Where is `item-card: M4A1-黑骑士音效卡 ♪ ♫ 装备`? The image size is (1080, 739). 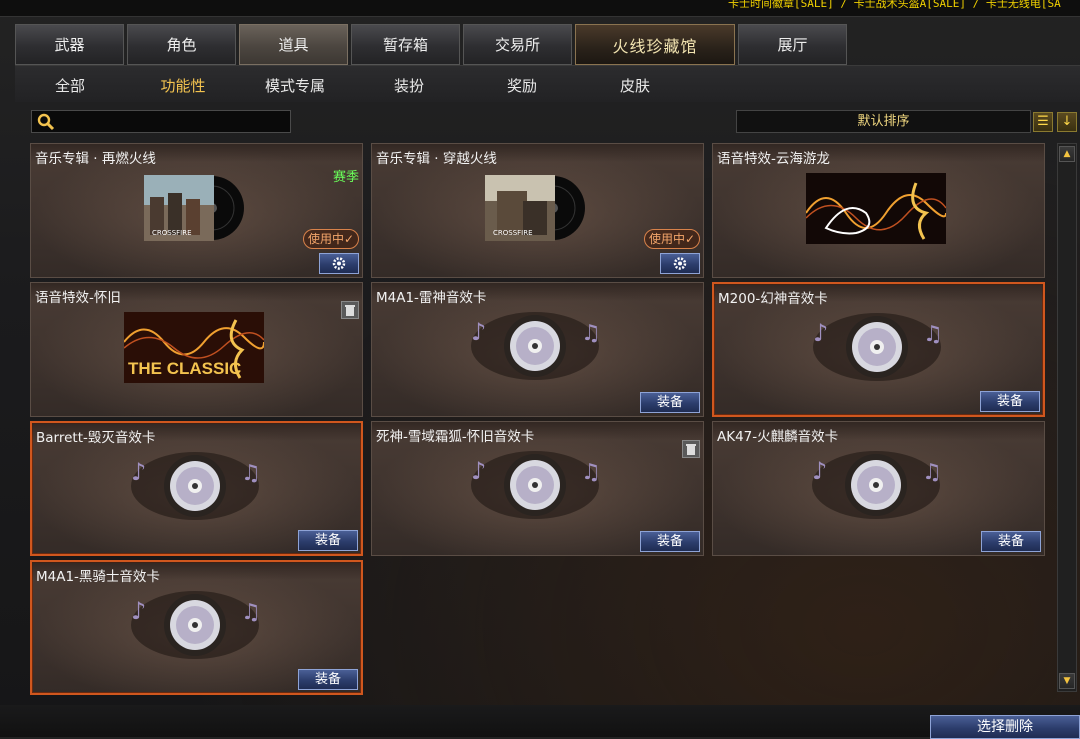 item-card: M4A1-黑骑士音效卡 ♪ ♫ 装备 is located at coordinates (196, 627).